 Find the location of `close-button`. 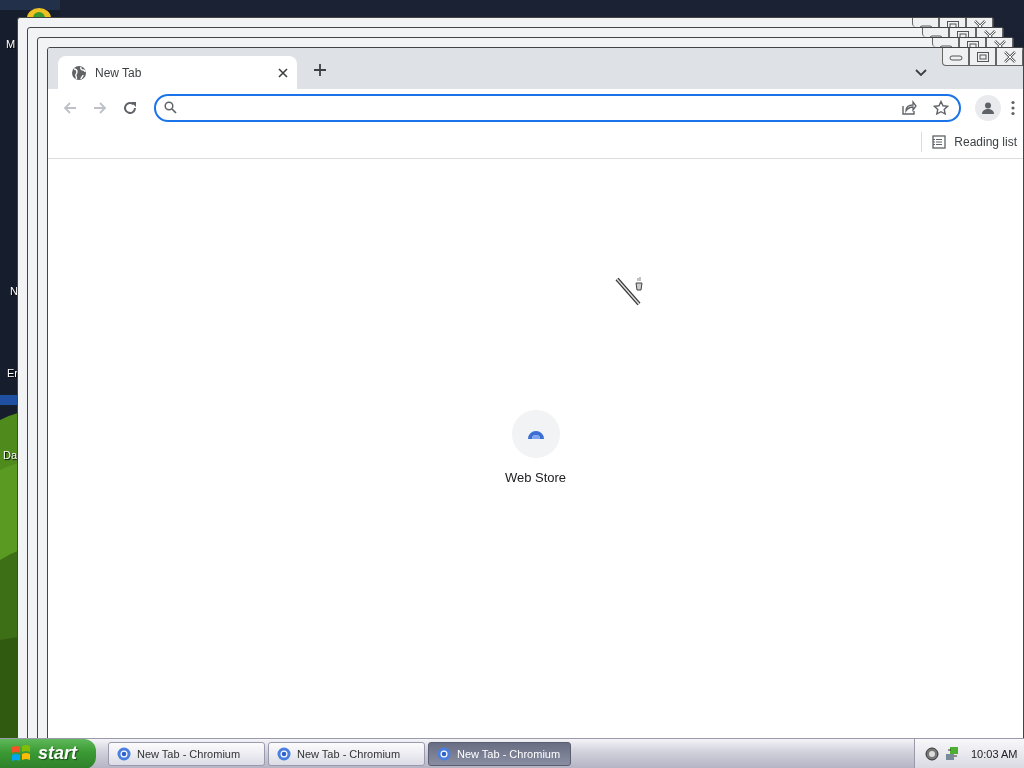

close-button is located at coordinates (1009, 57).